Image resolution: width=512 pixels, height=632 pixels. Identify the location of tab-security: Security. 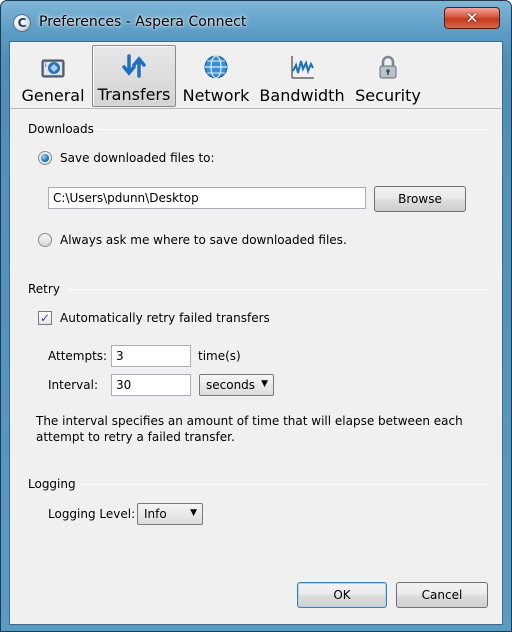
(388, 76).